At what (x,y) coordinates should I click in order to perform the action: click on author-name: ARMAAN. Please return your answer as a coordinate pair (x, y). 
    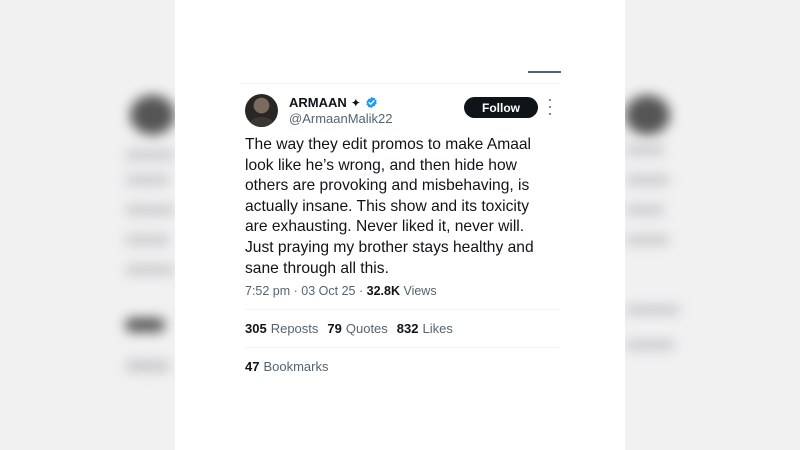
    Looking at the image, I should click on (318, 102).